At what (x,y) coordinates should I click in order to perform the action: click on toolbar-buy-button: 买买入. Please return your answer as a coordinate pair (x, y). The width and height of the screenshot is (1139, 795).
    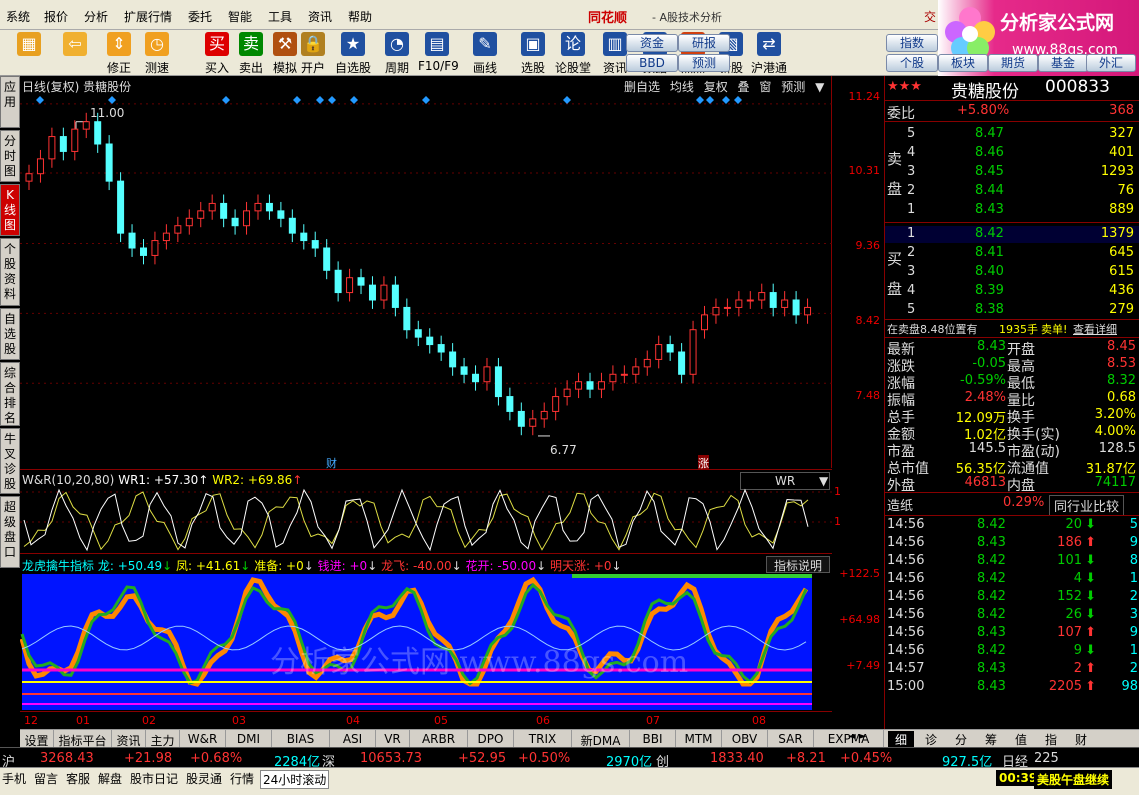
    Looking at the image, I should click on (217, 53).